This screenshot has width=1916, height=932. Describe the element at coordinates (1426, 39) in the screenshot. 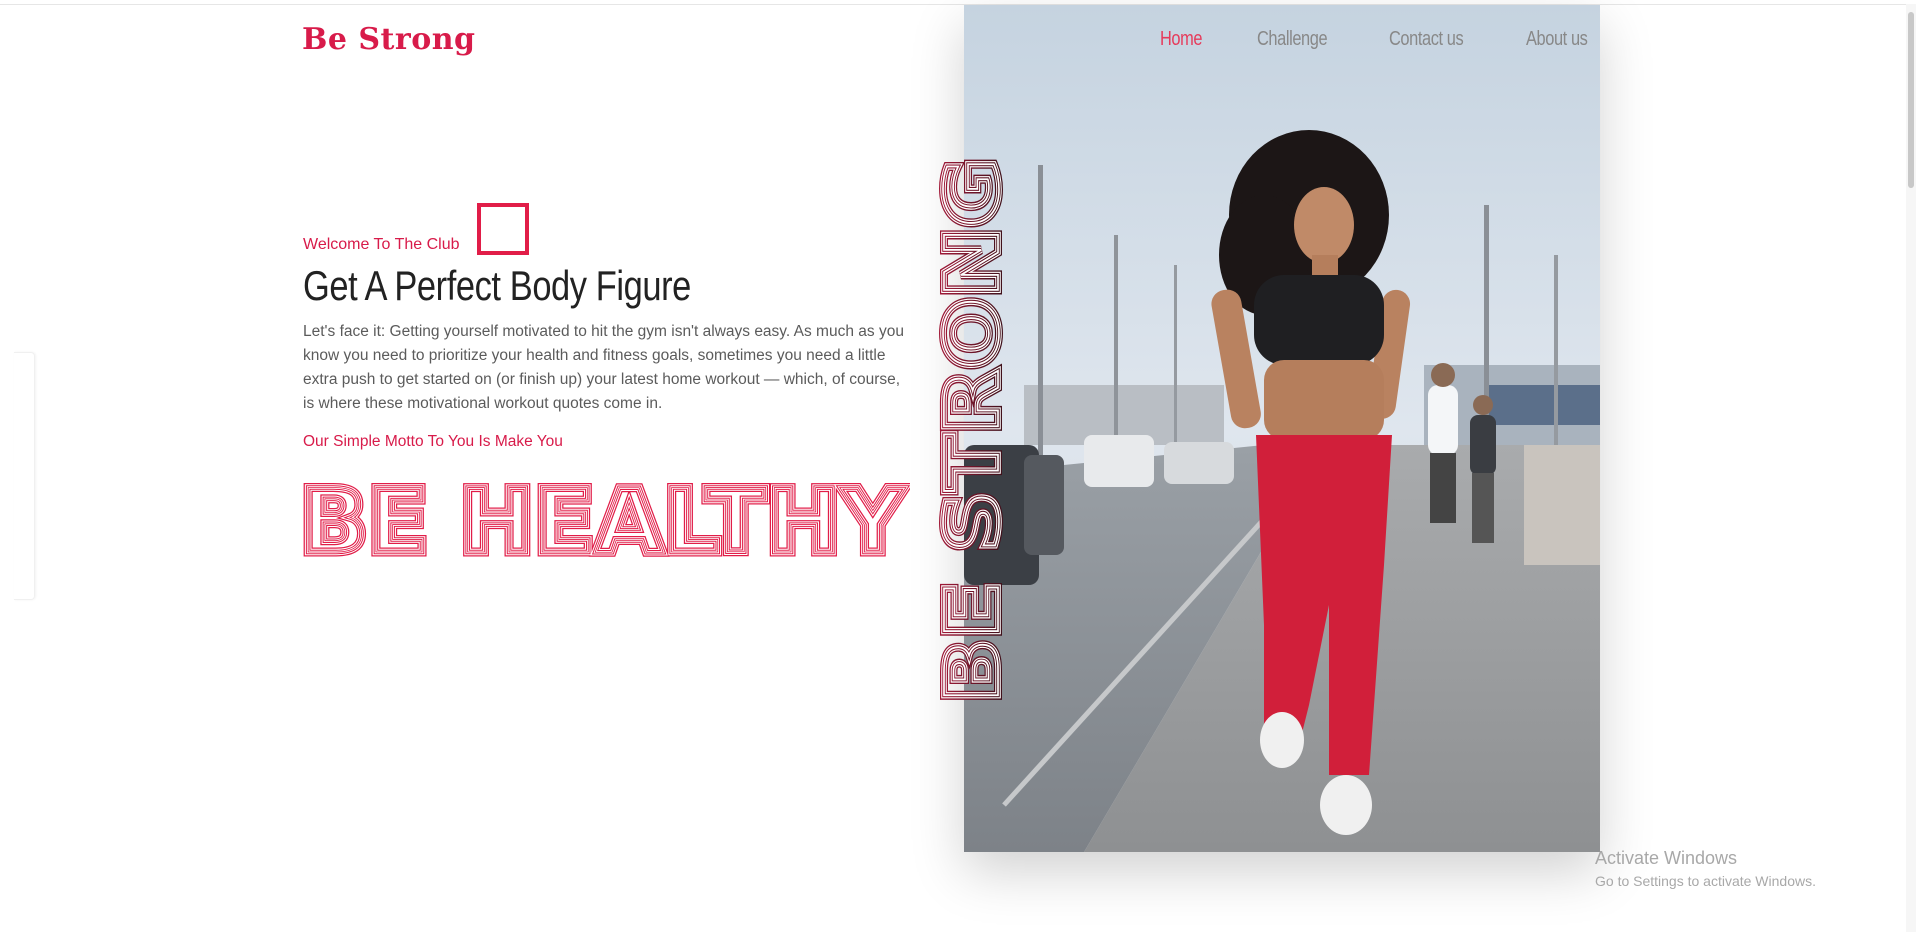

I see `nav-contact-us: Contact us` at that location.